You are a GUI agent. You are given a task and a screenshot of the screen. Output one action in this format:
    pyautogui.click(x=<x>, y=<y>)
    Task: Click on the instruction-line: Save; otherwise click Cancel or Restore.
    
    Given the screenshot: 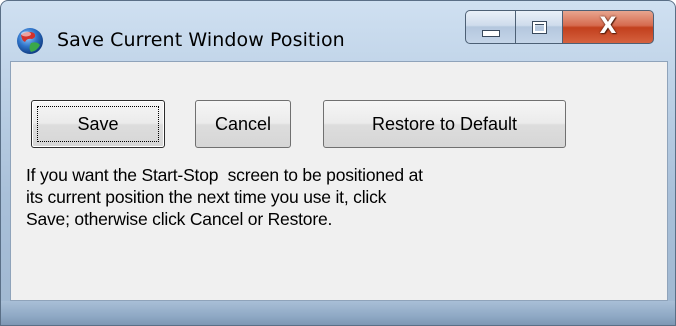 What is the action you would take?
    pyautogui.click(x=179, y=219)
    